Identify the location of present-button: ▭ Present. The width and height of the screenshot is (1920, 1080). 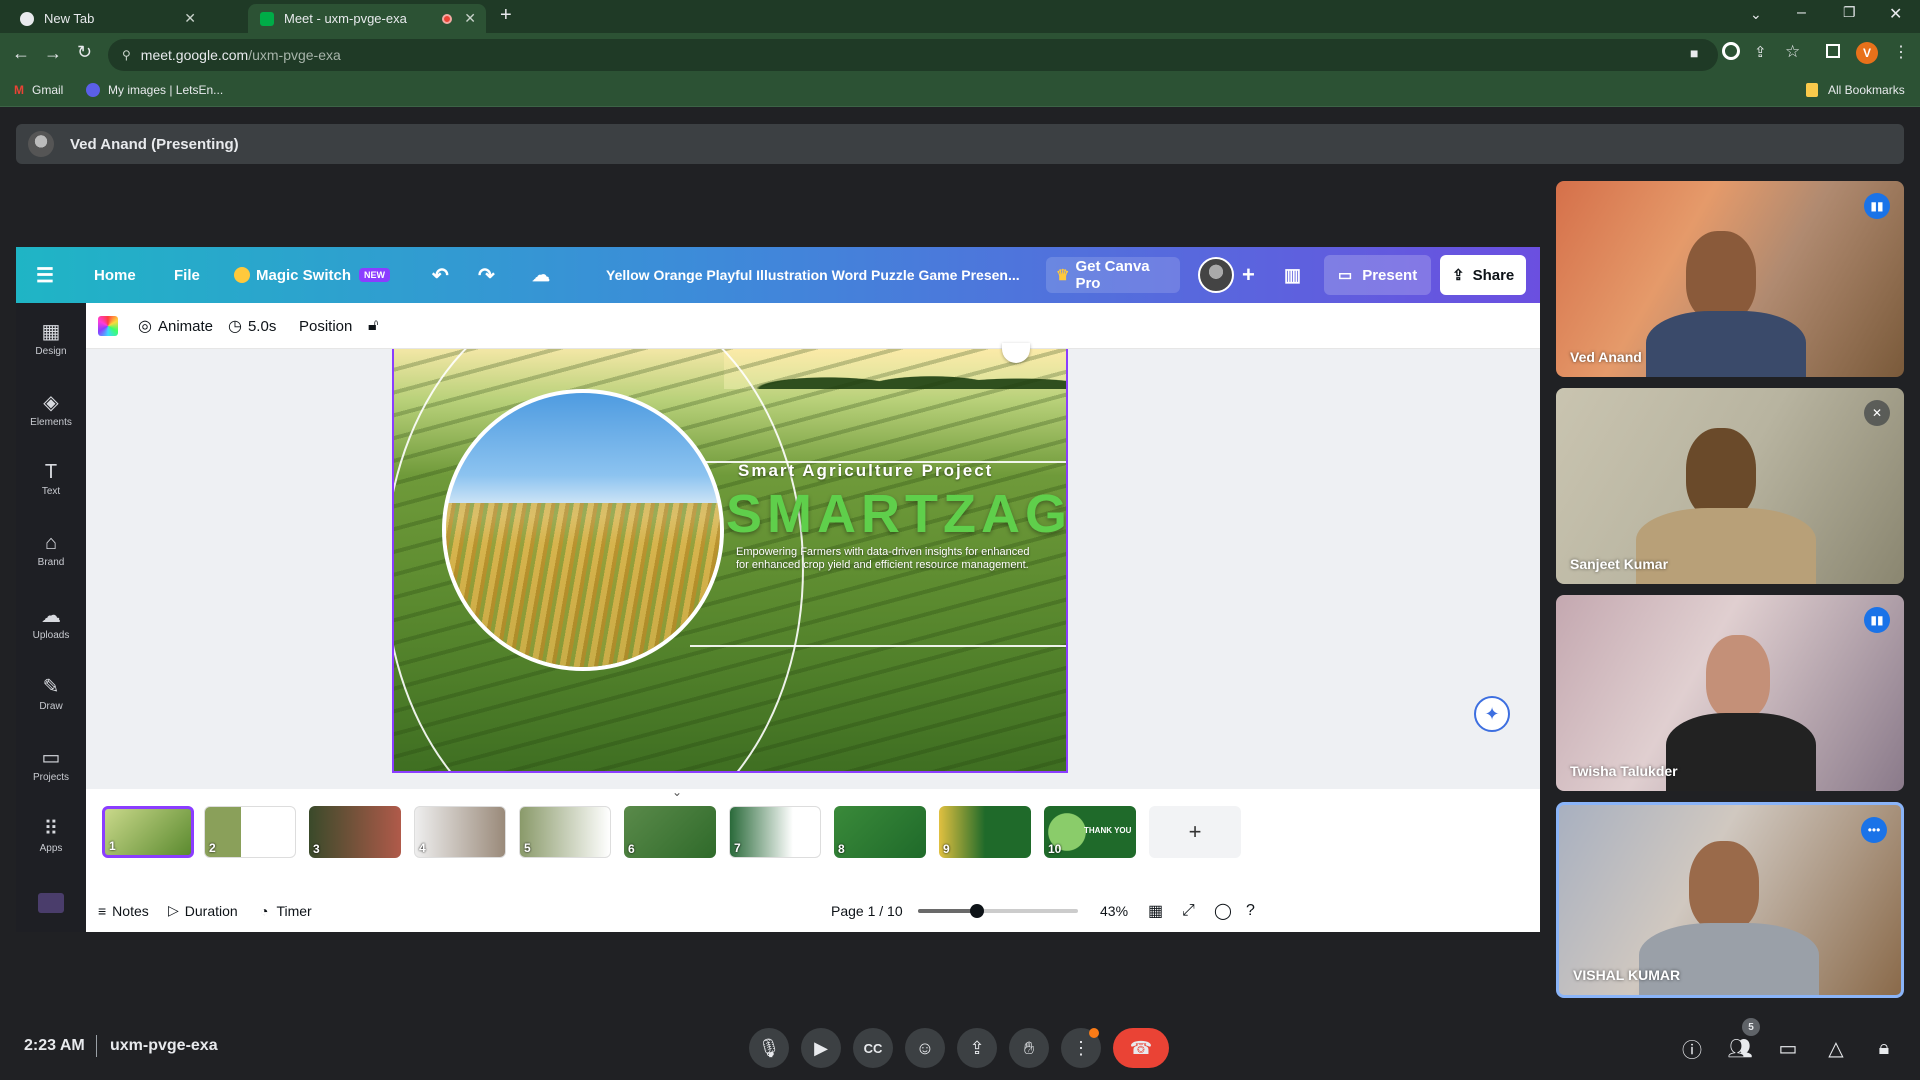
(1378, 275).